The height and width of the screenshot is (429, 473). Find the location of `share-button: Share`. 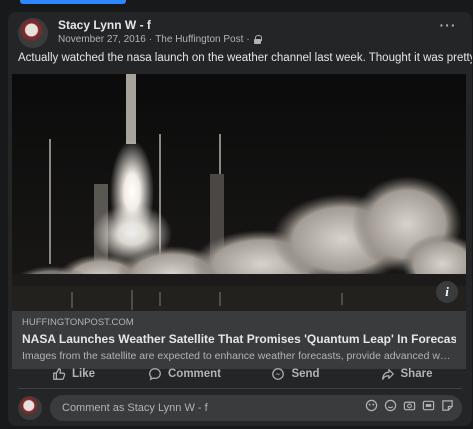

share-button: Share is located at coordinates (406, 373).